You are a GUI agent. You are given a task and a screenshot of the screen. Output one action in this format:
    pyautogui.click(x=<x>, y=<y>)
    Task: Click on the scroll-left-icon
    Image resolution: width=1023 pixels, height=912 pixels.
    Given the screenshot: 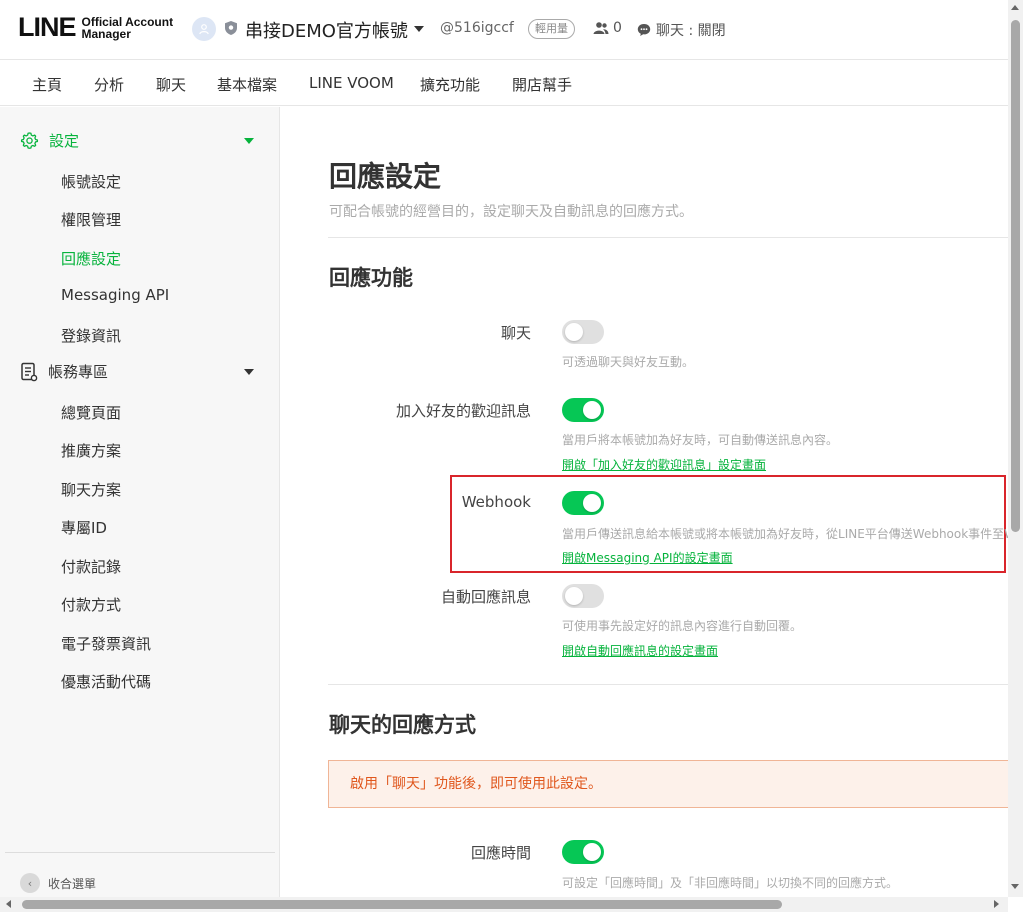 What is the action you would take?
    pyautogui.click(x=8, y=904)
    